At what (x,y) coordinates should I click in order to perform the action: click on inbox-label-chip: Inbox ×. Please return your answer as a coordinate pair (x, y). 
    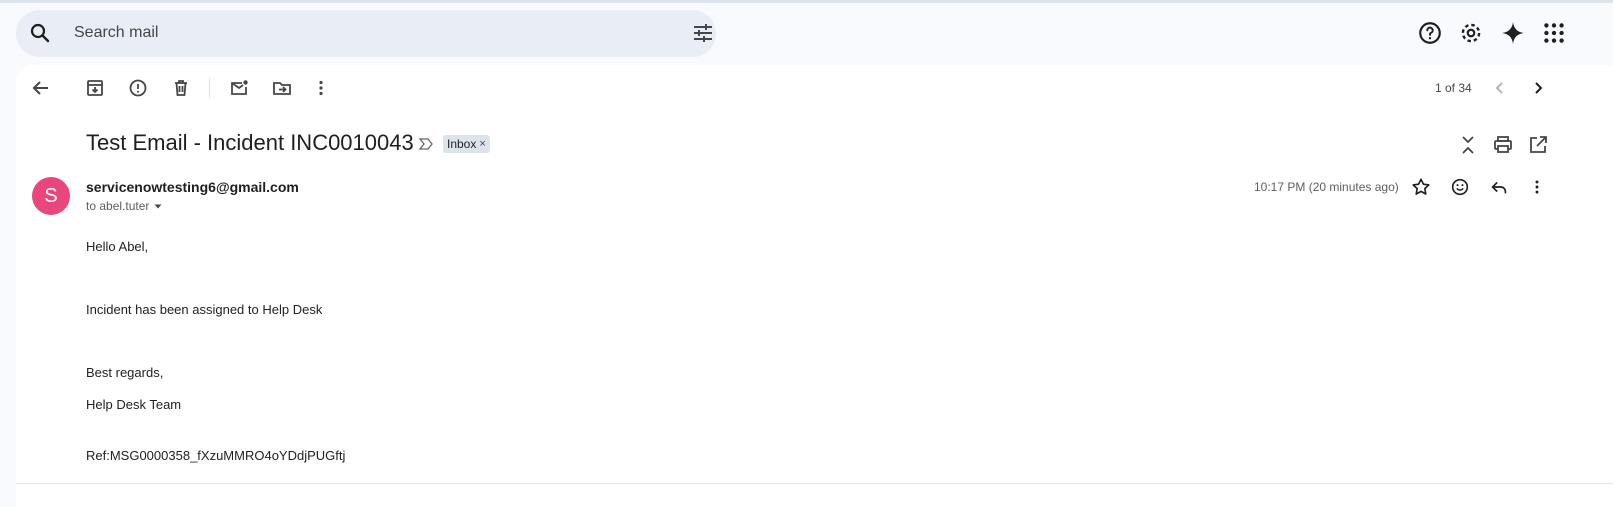
    Looking at the image, I should click on (466, 144).